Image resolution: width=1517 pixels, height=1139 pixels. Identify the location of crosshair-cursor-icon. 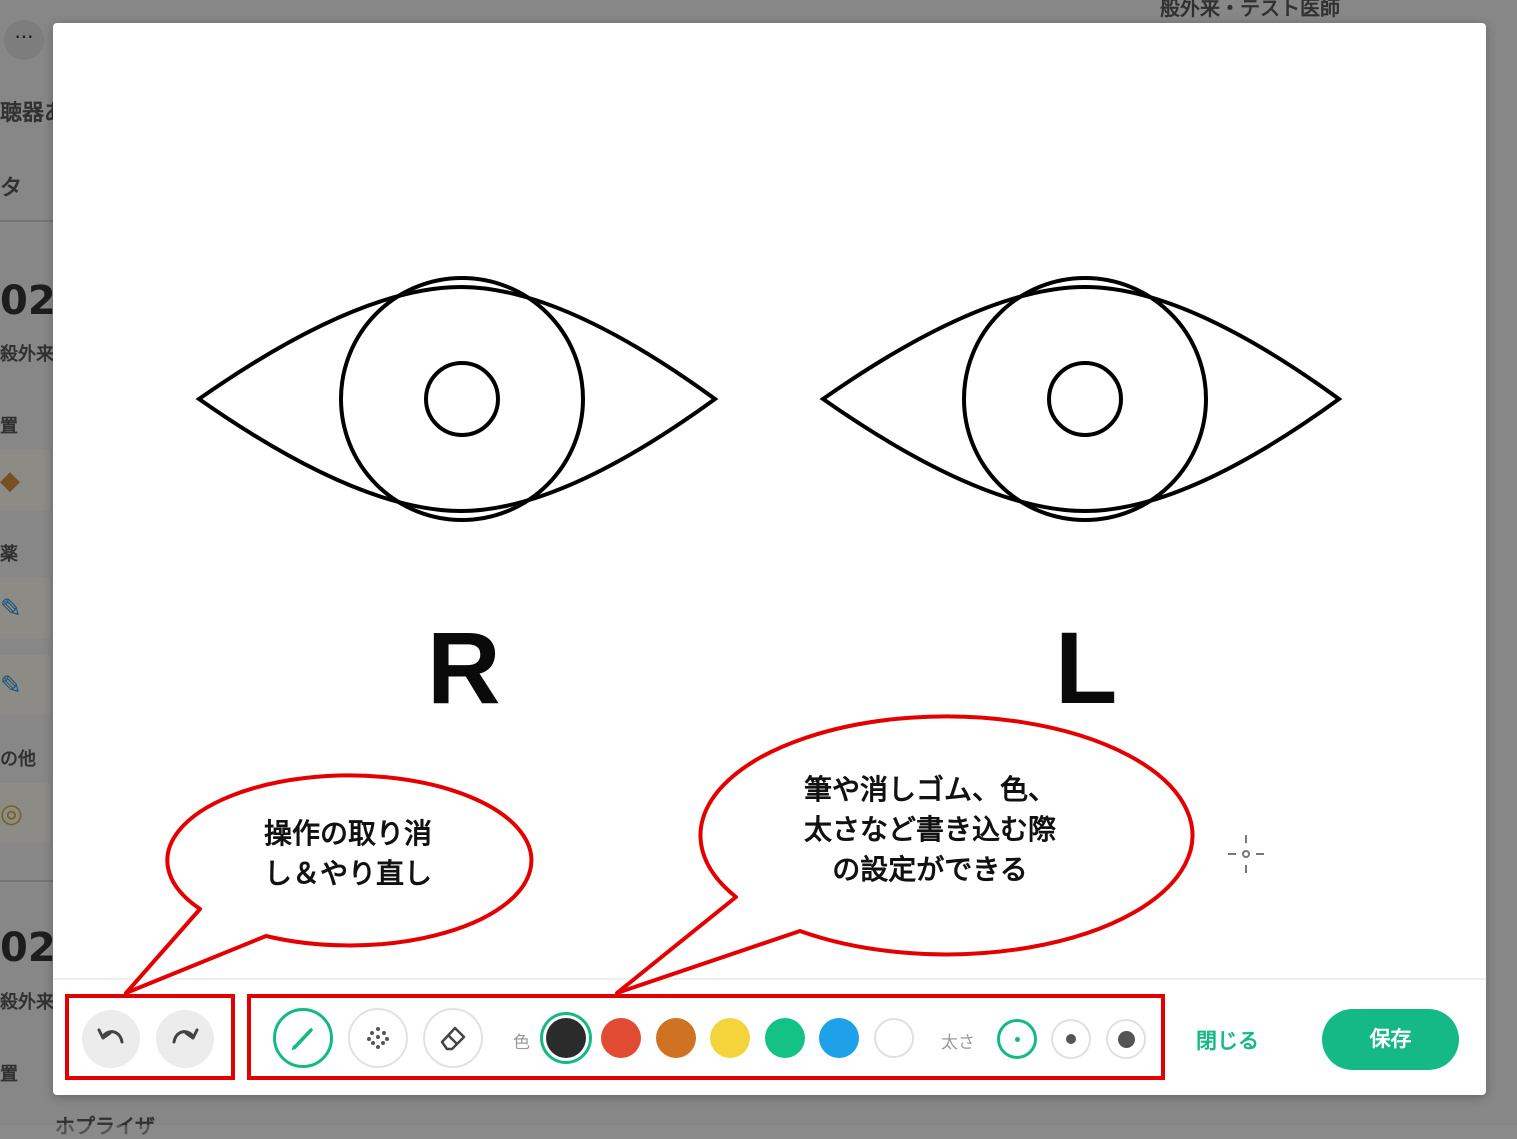
(1246, 854).